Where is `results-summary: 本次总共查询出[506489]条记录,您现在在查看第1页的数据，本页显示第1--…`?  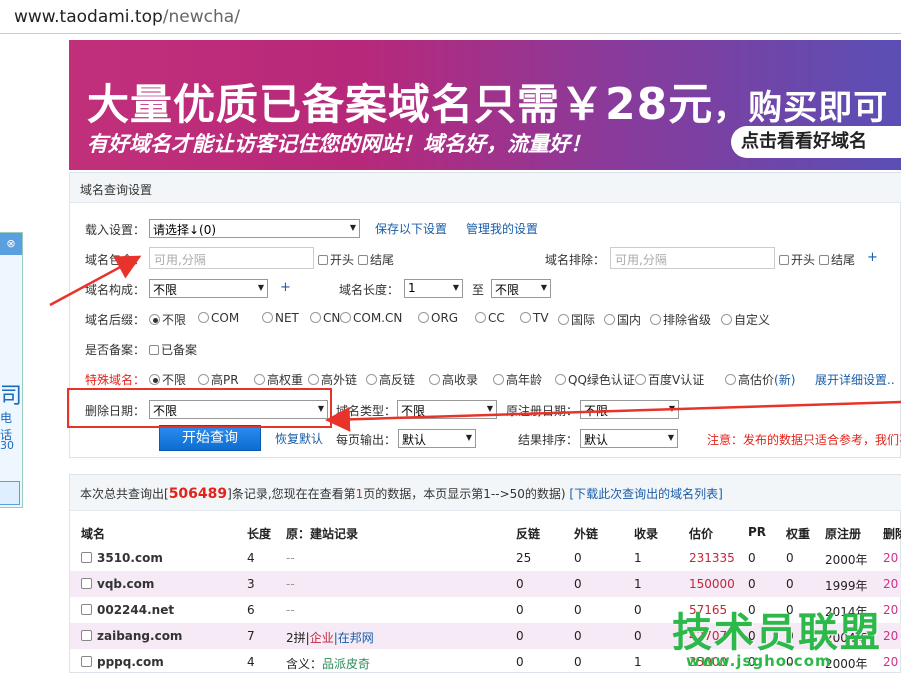
results-summary: 本次总共查询出[506489]条记录,您现在在查看第1页的数据，本页显示第1--… is located at coordinates (485, 493).